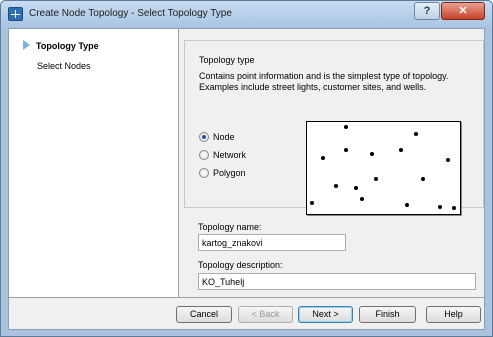 Image resolution: width=493 pixels, height=337 pixels. I want to click on step-topology-type: Topology Type, so click(61, 45).